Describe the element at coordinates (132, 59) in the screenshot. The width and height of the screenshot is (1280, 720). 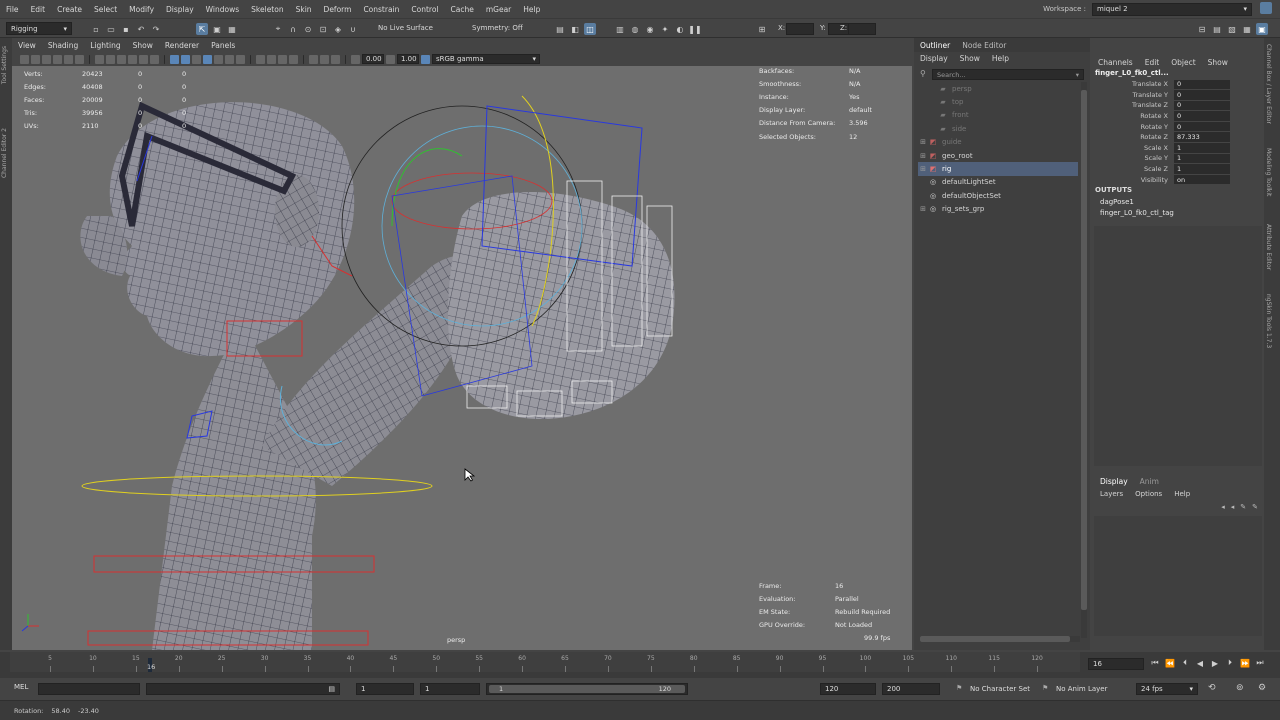
I see `gate-mask-icon` at that location.